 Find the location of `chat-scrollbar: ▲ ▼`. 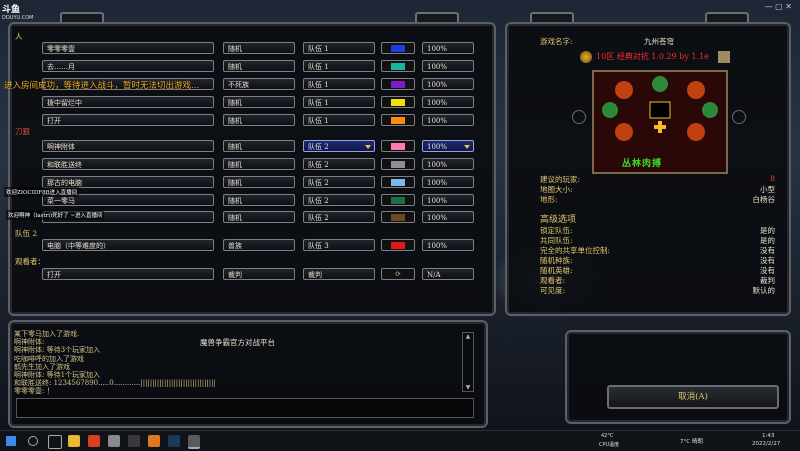

chat-scrollbar: ▲ ▼ is located at coordinates (468, 362).